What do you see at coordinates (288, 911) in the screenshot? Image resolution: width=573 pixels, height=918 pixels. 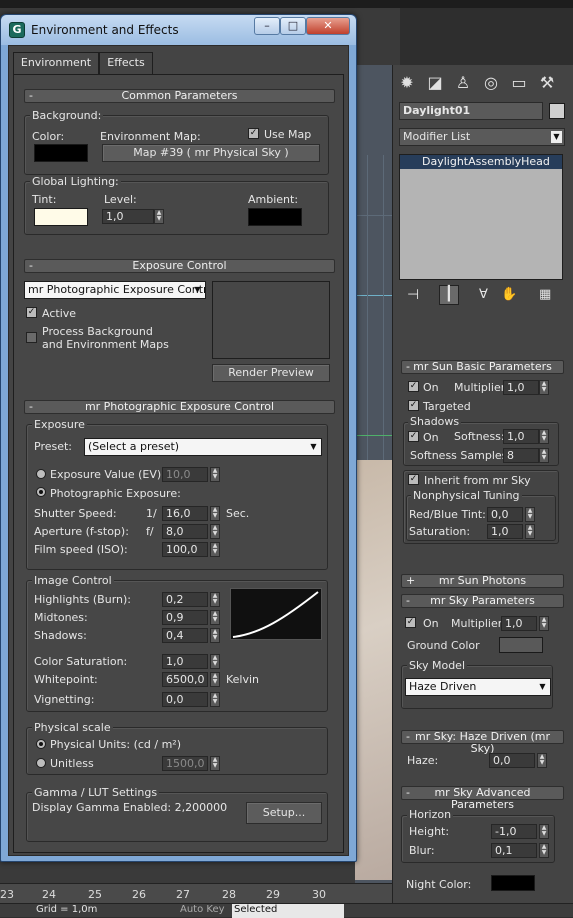 I see `selection-set-dropdown: Selected` at bounding box center [288, 911].